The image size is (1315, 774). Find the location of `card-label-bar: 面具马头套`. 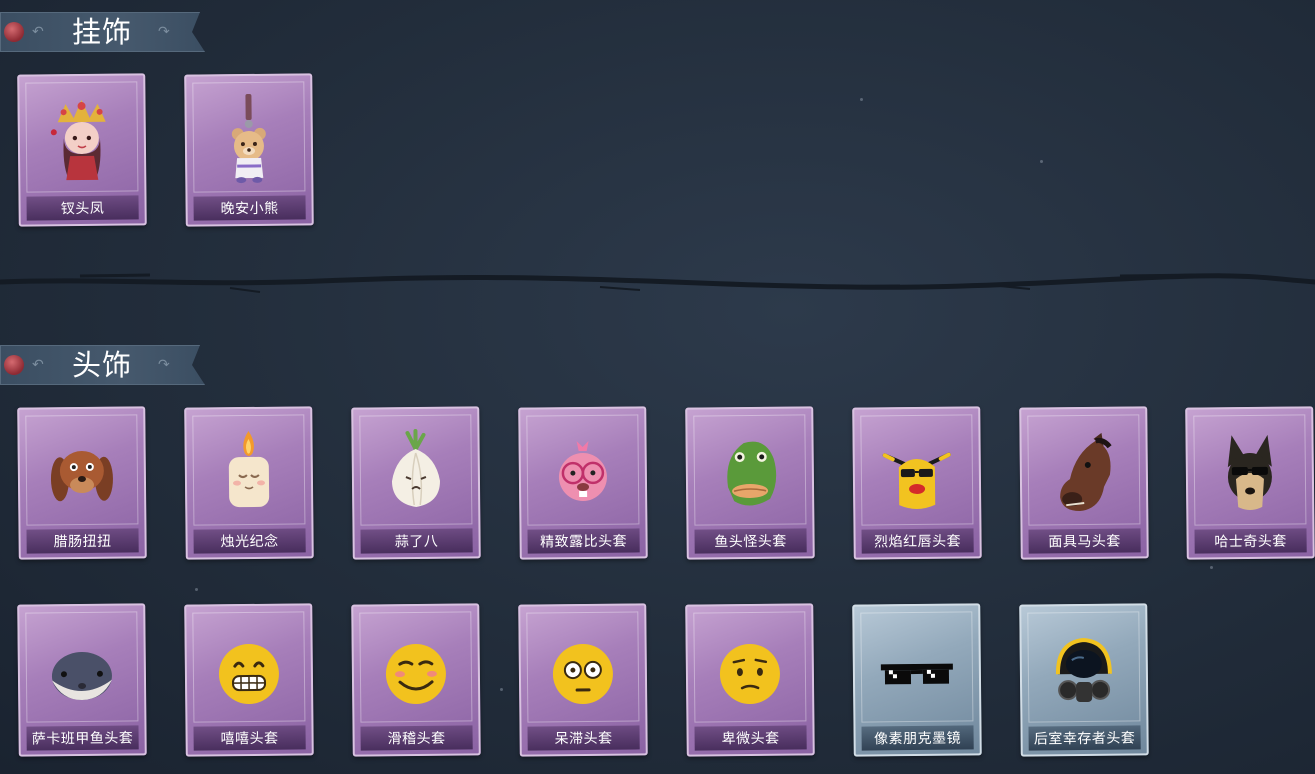

card-label-bar: 面具马头套 is located at coordinates (1084, 541).